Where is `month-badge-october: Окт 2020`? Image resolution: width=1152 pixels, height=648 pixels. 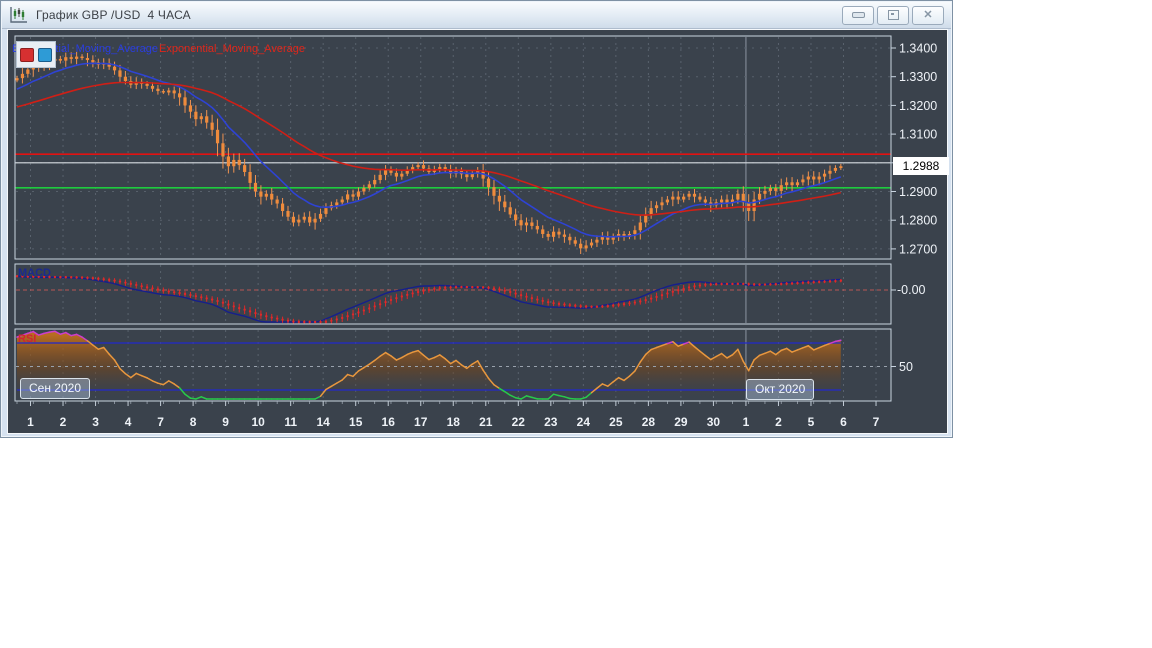 month-badge-october: Окт 2020 is located at coordinates (780, 389).